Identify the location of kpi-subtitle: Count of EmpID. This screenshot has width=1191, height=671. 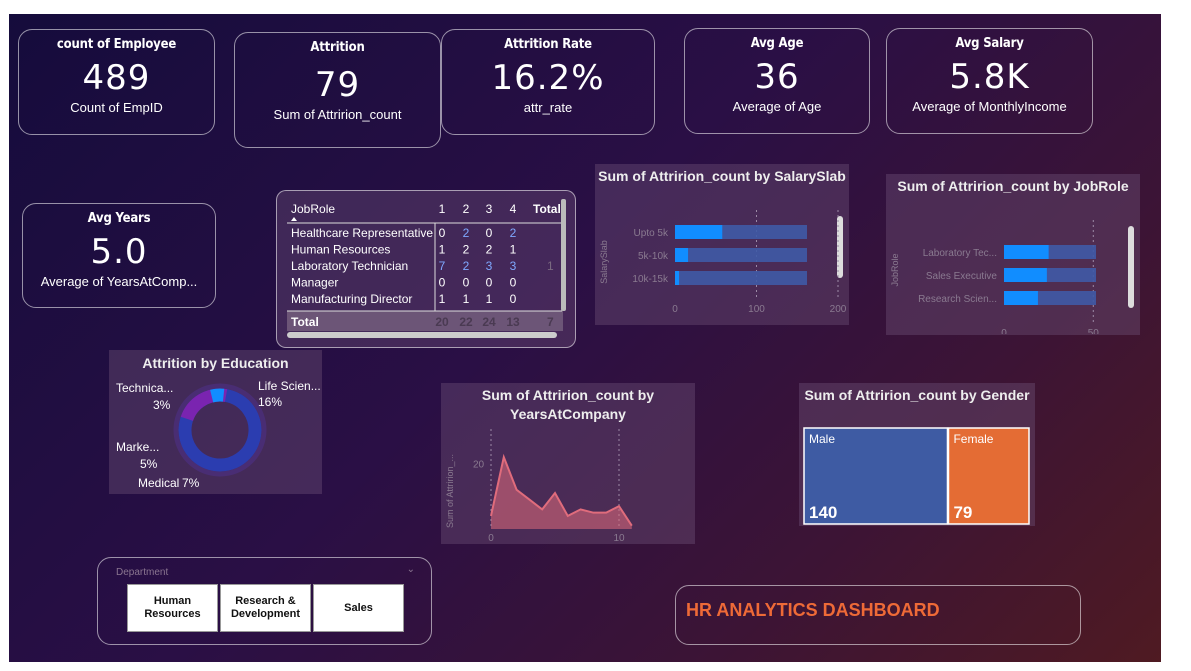
(116, 107).